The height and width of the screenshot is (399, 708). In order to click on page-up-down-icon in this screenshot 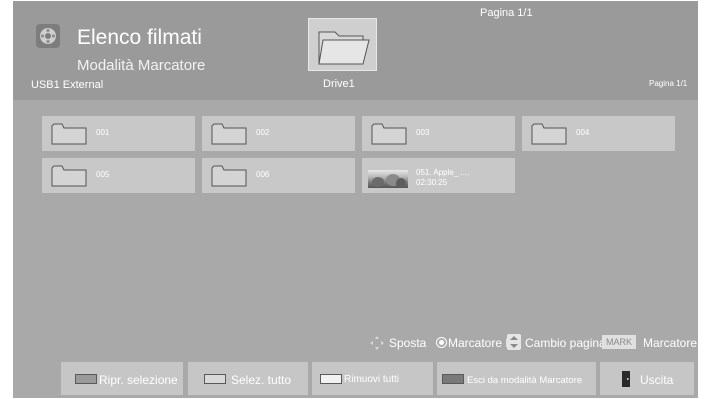, I will do `click(514, 342)`.